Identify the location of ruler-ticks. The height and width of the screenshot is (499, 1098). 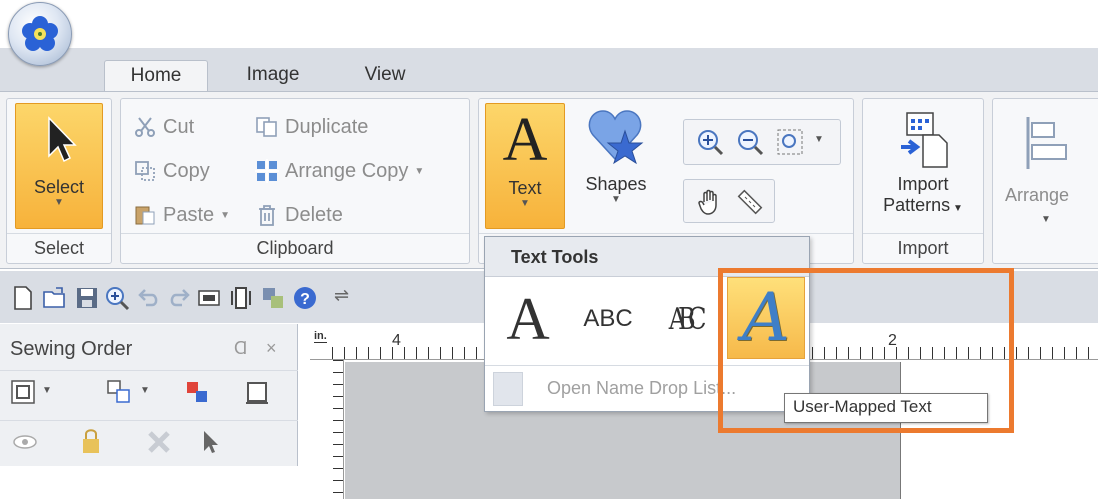
(338, 429).